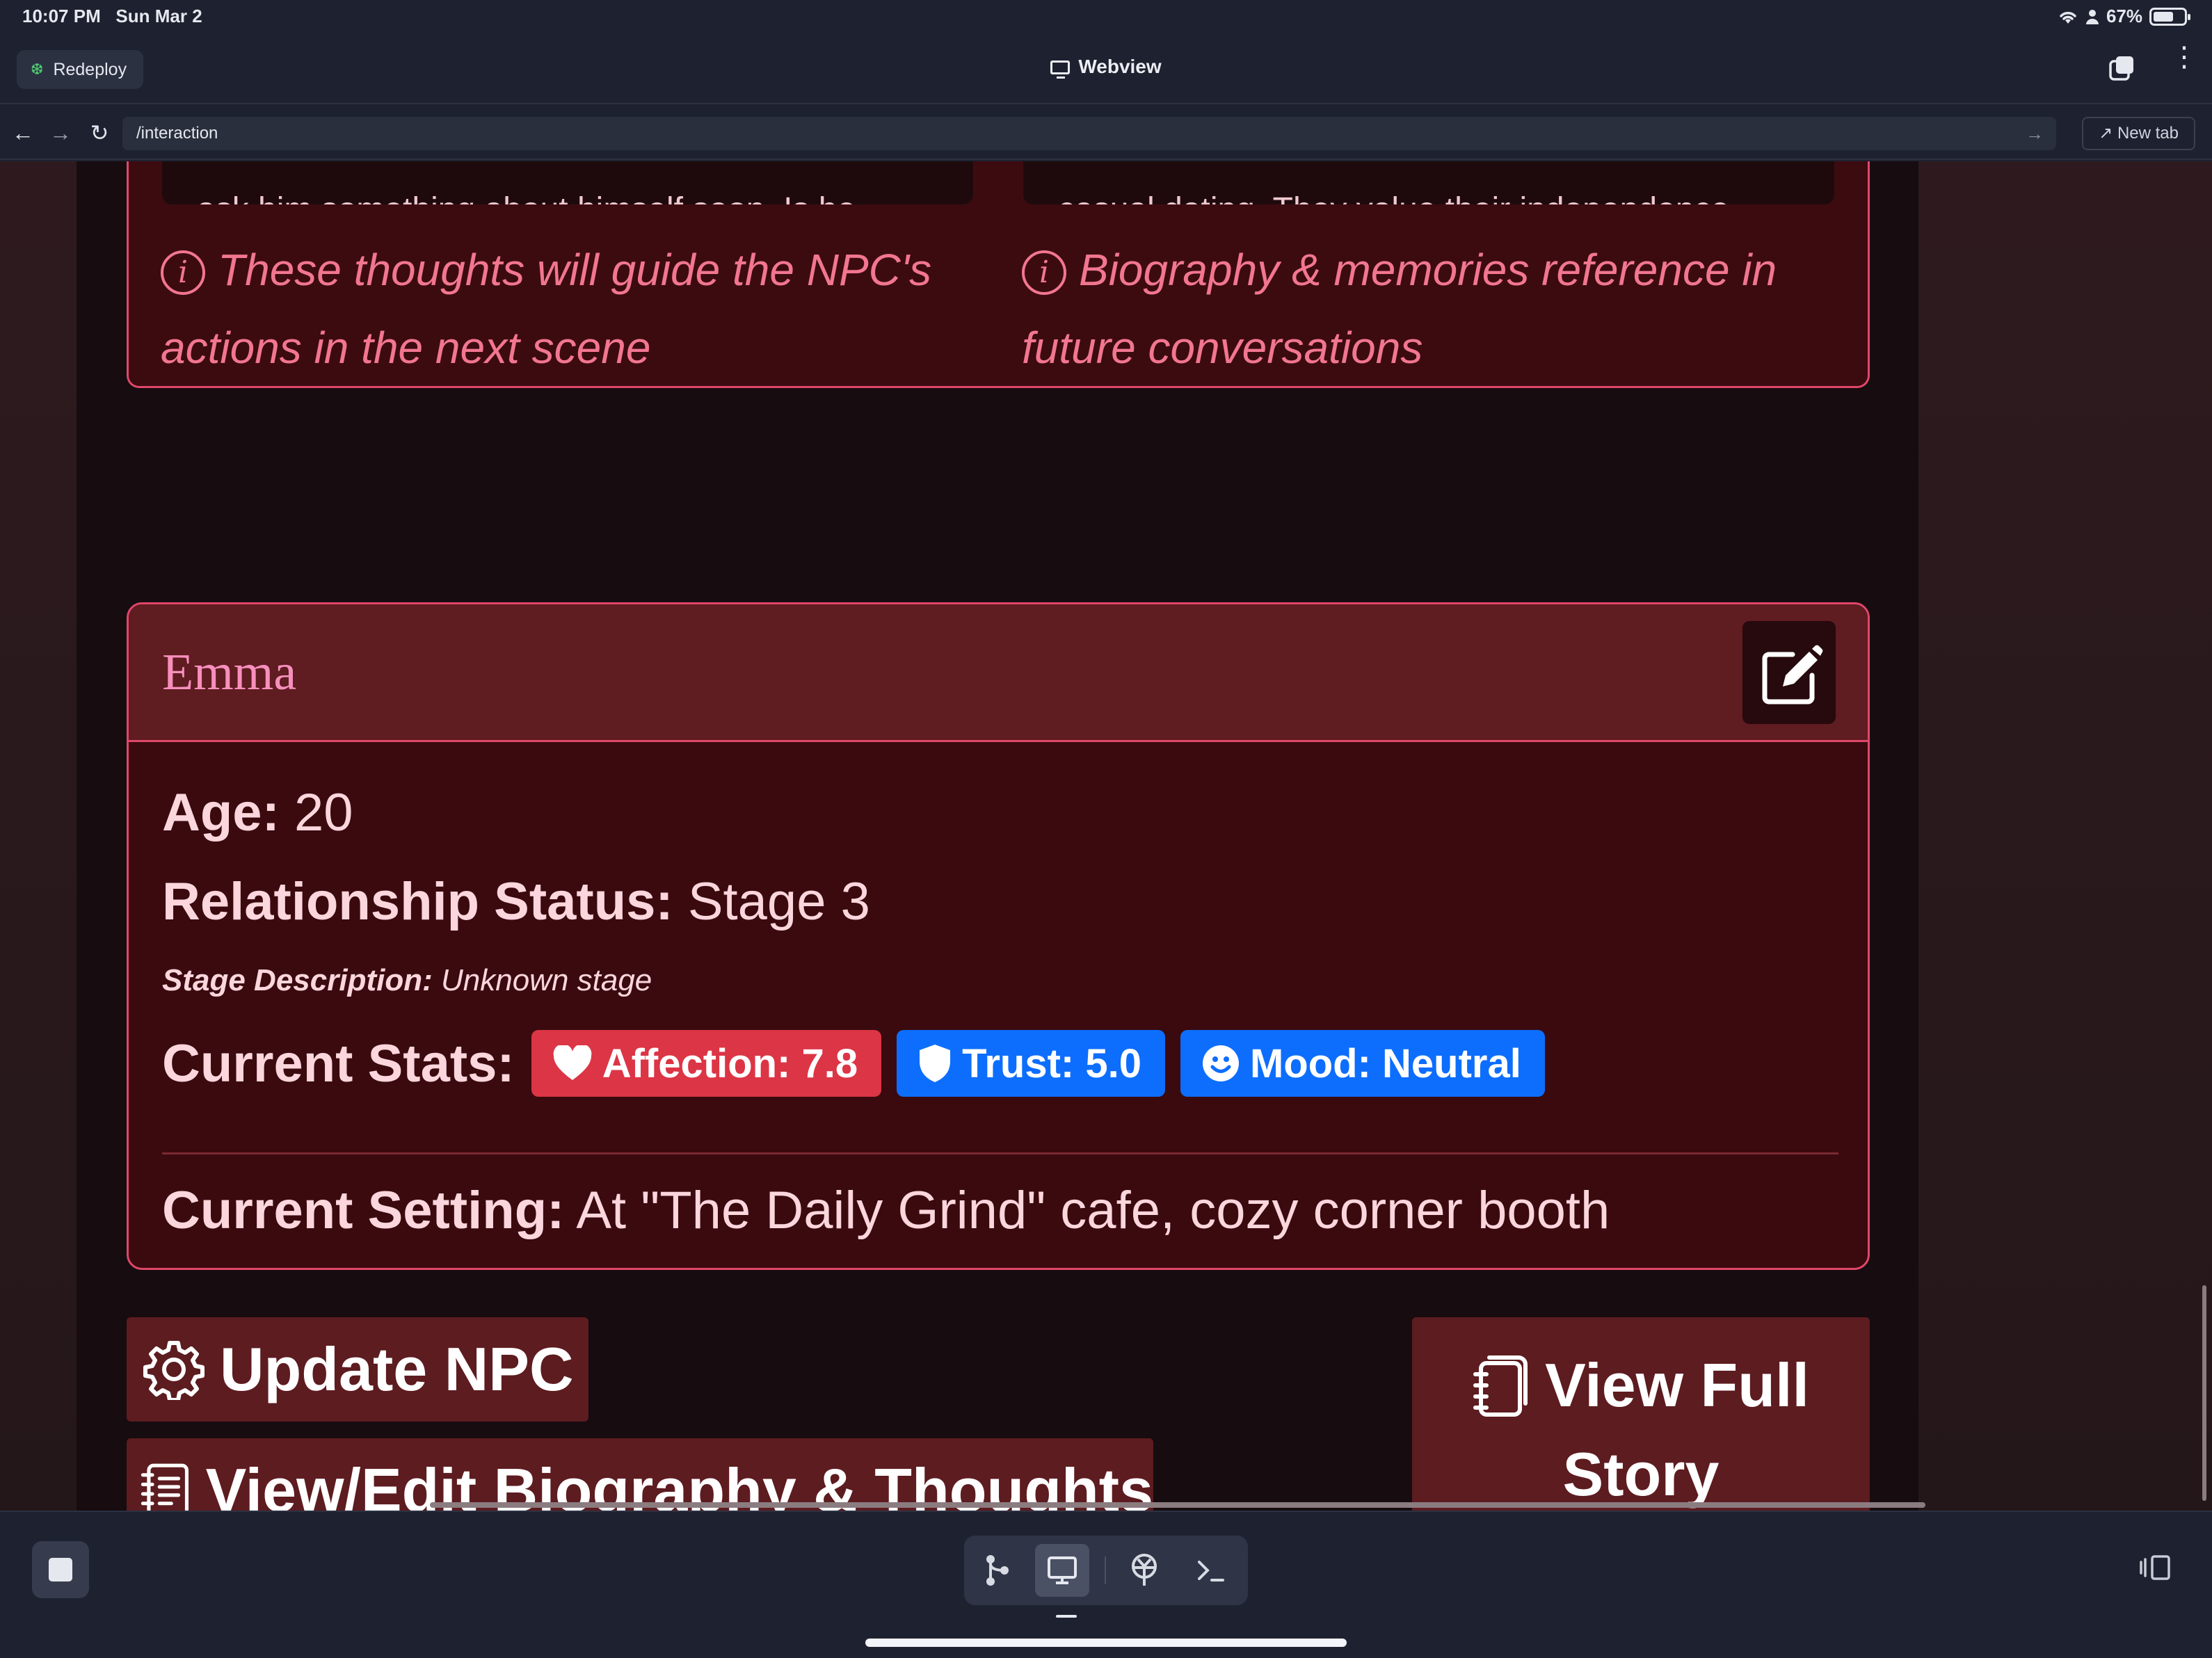  What do you see at coordinates (60, 132) in the screenshot?
I see `forward-arrow-icon: →` at bounding box center [60, 132].